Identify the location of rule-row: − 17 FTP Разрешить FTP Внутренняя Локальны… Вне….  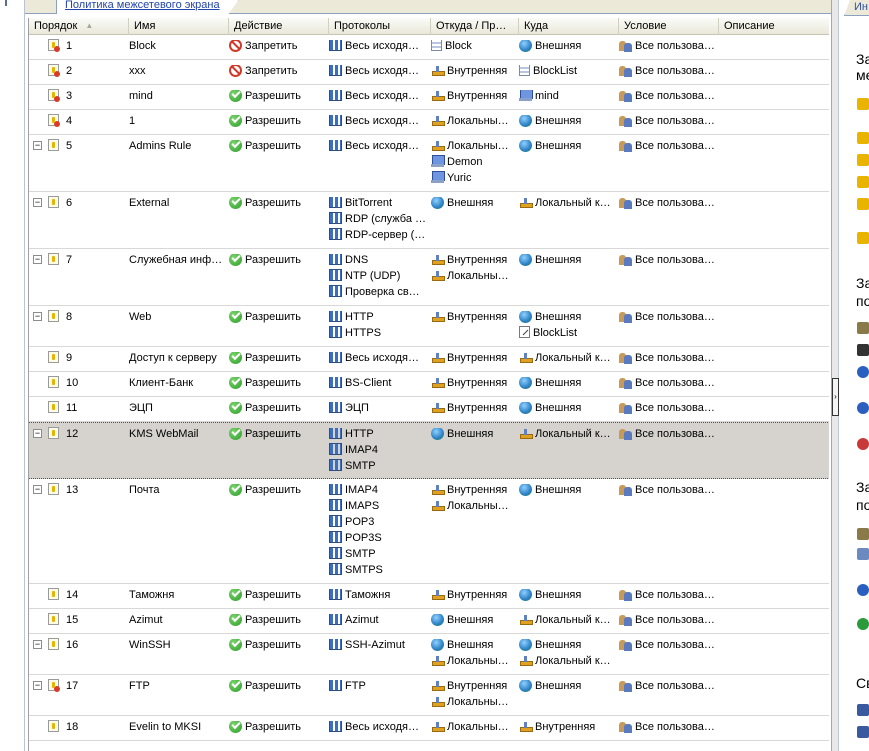
(429, 695).